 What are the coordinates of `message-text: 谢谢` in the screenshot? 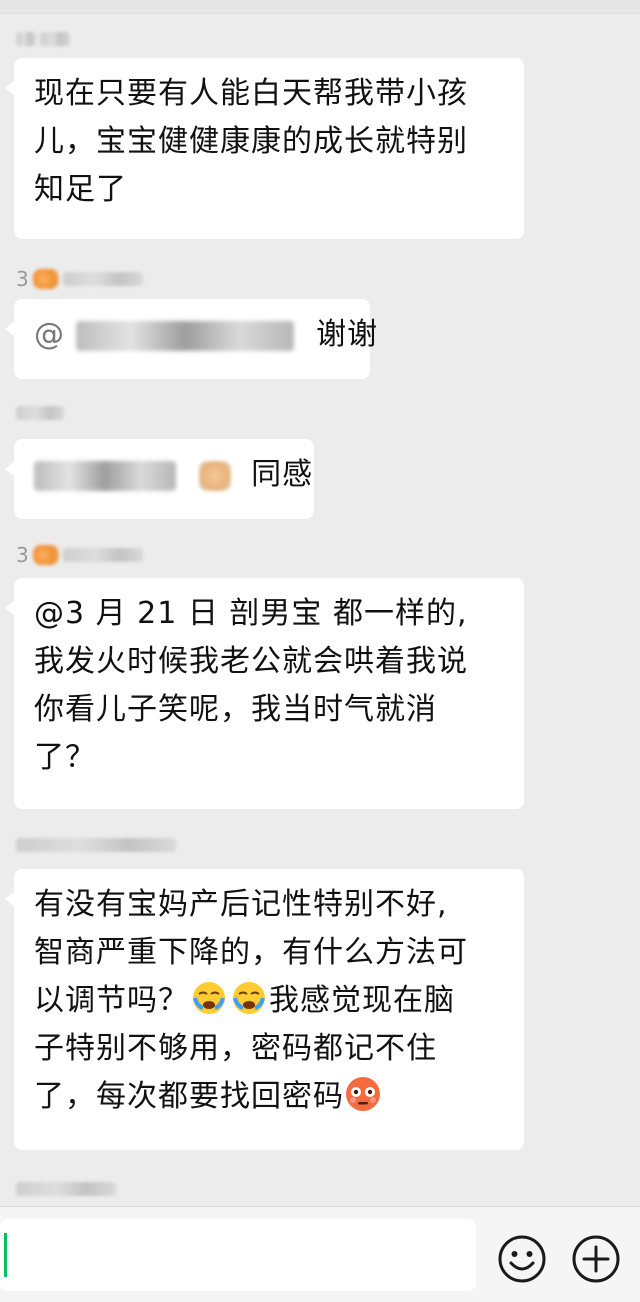 It's located at (347, 334).